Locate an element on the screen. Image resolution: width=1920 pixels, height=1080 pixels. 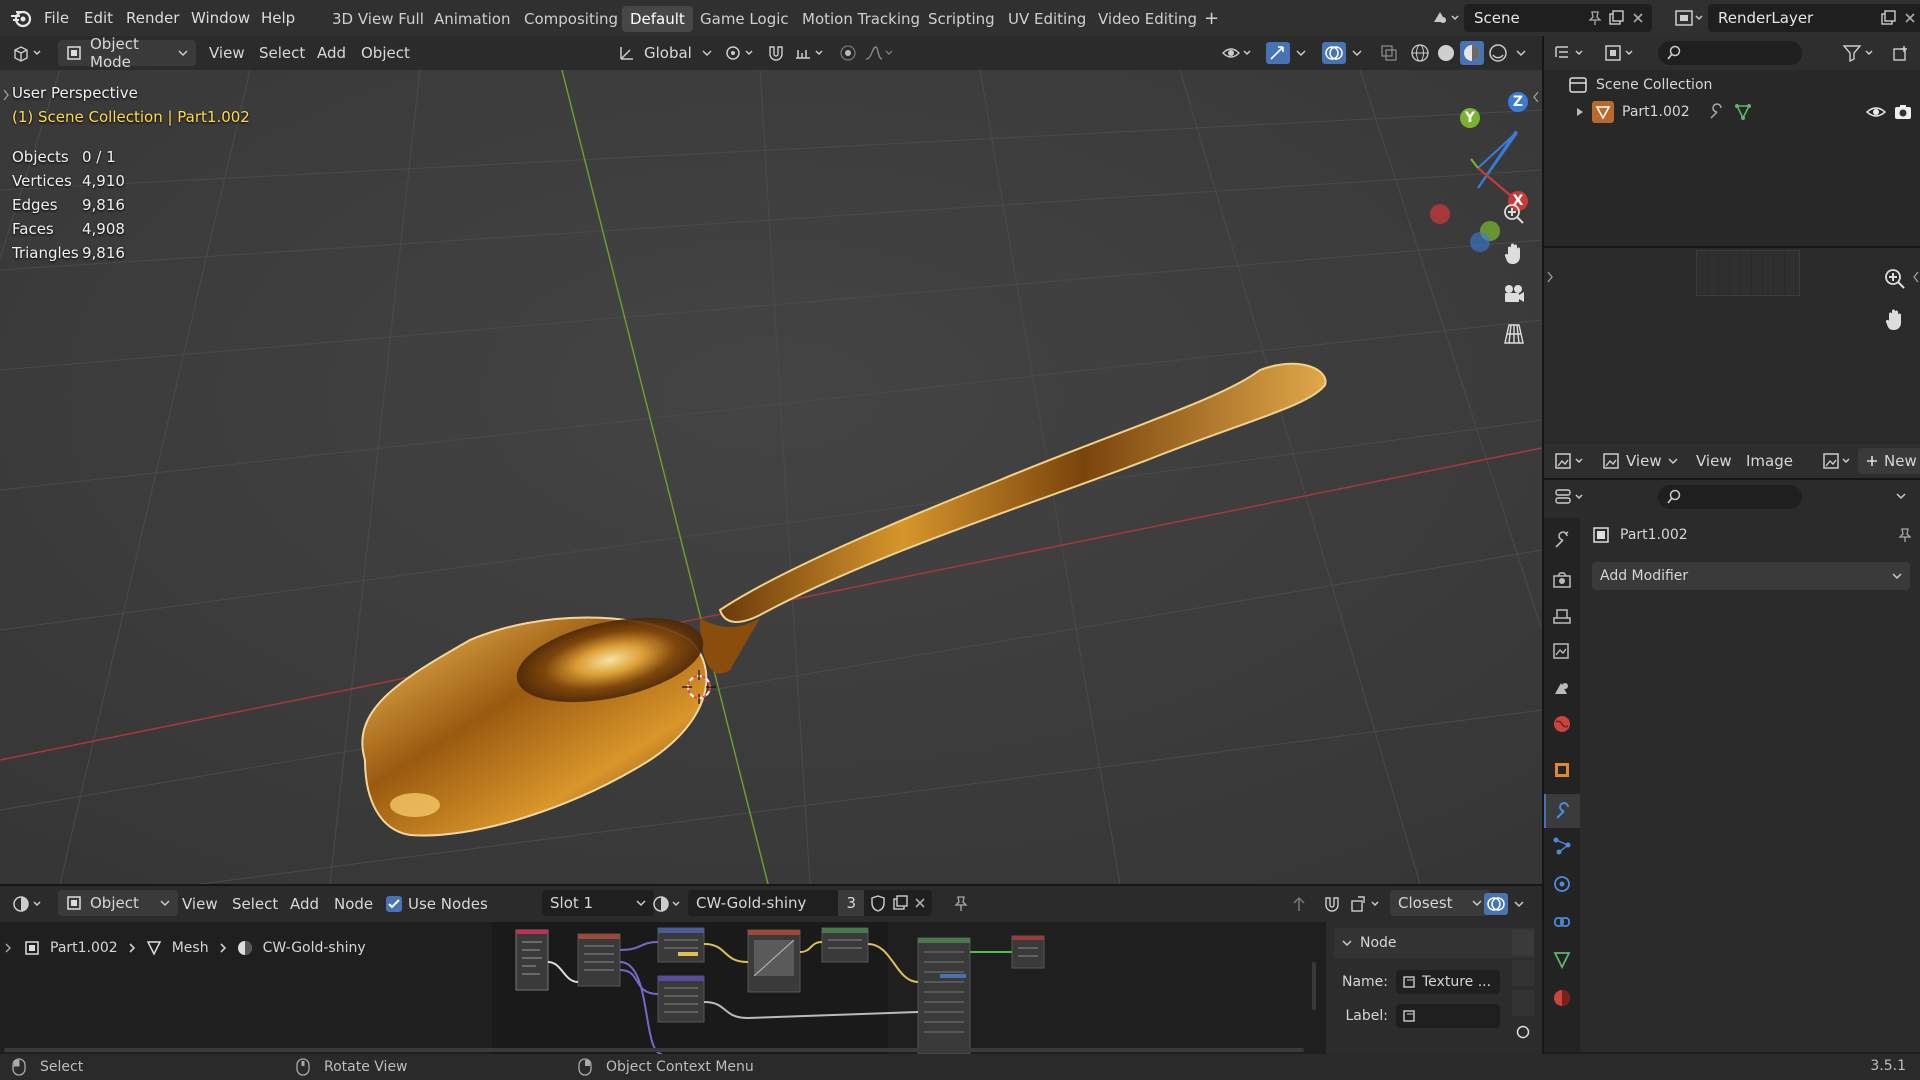
properties-search-input is located at coordinates (1730, 497).